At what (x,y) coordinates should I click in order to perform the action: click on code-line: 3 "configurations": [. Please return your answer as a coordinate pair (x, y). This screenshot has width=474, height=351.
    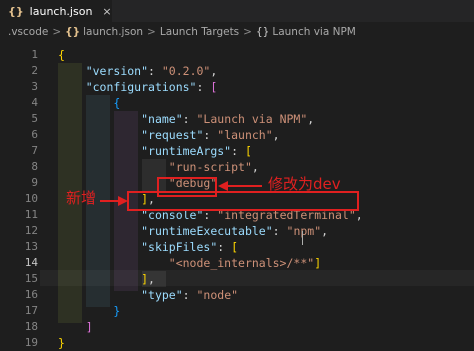
    Looking at the image, I should click on (237, 87).